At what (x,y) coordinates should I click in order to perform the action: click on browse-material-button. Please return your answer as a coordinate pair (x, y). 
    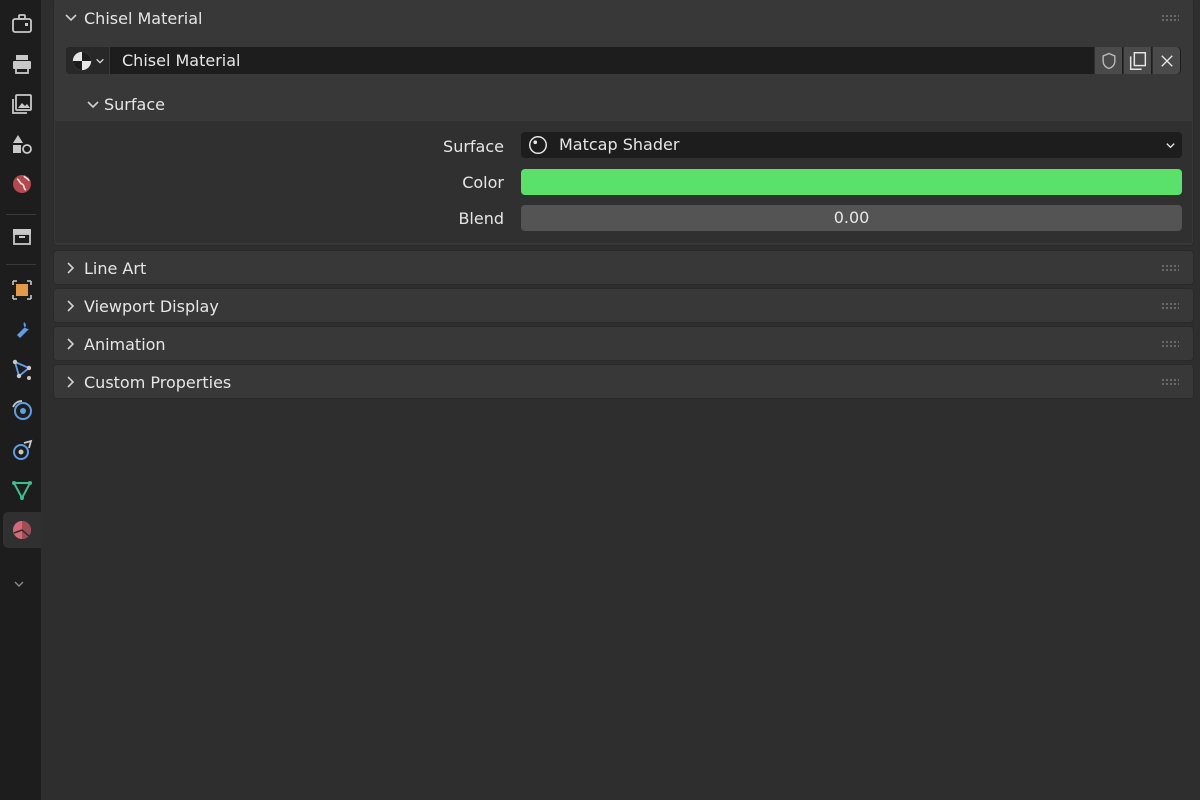
    Looking at the image, I should click on (88, 60).